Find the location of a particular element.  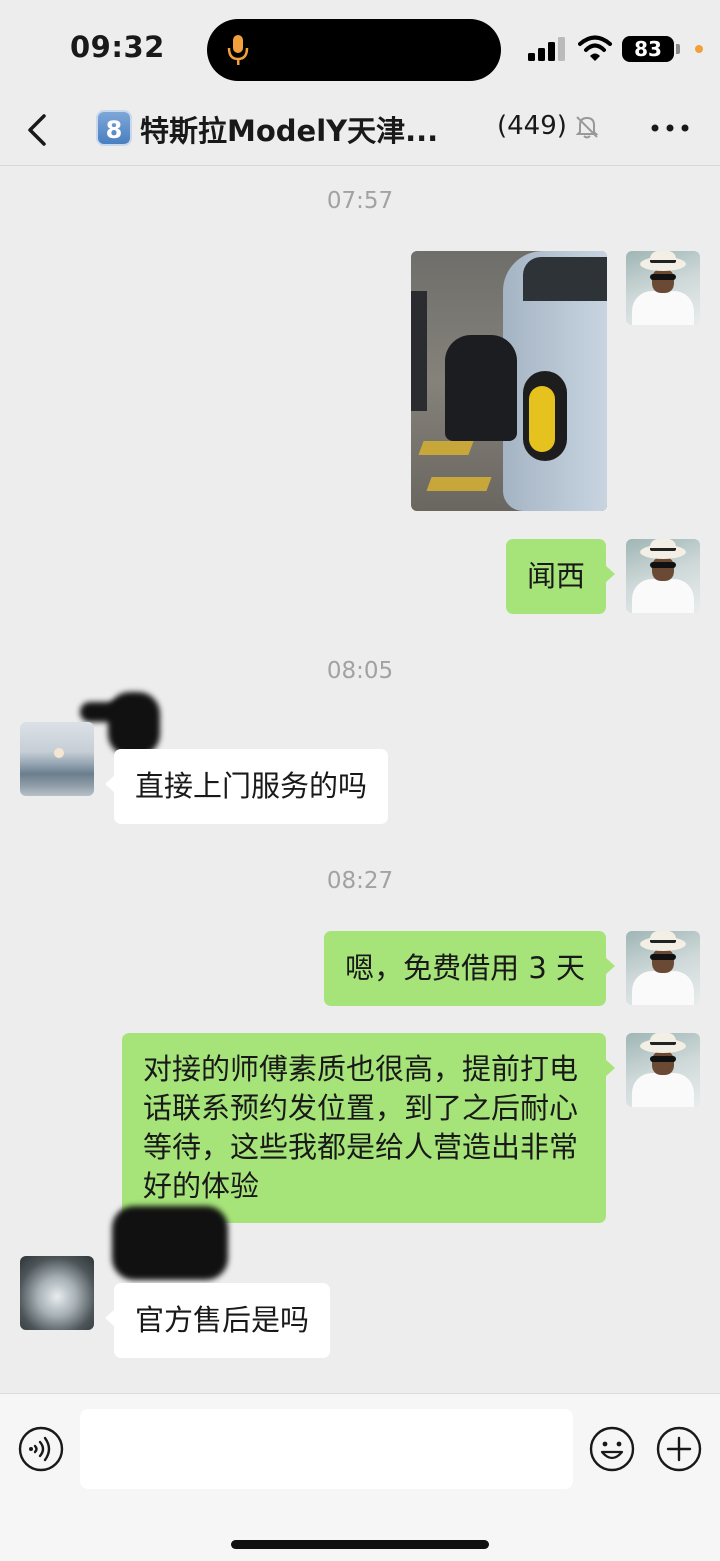

home-indicator is located at coordinates (360, 1544).